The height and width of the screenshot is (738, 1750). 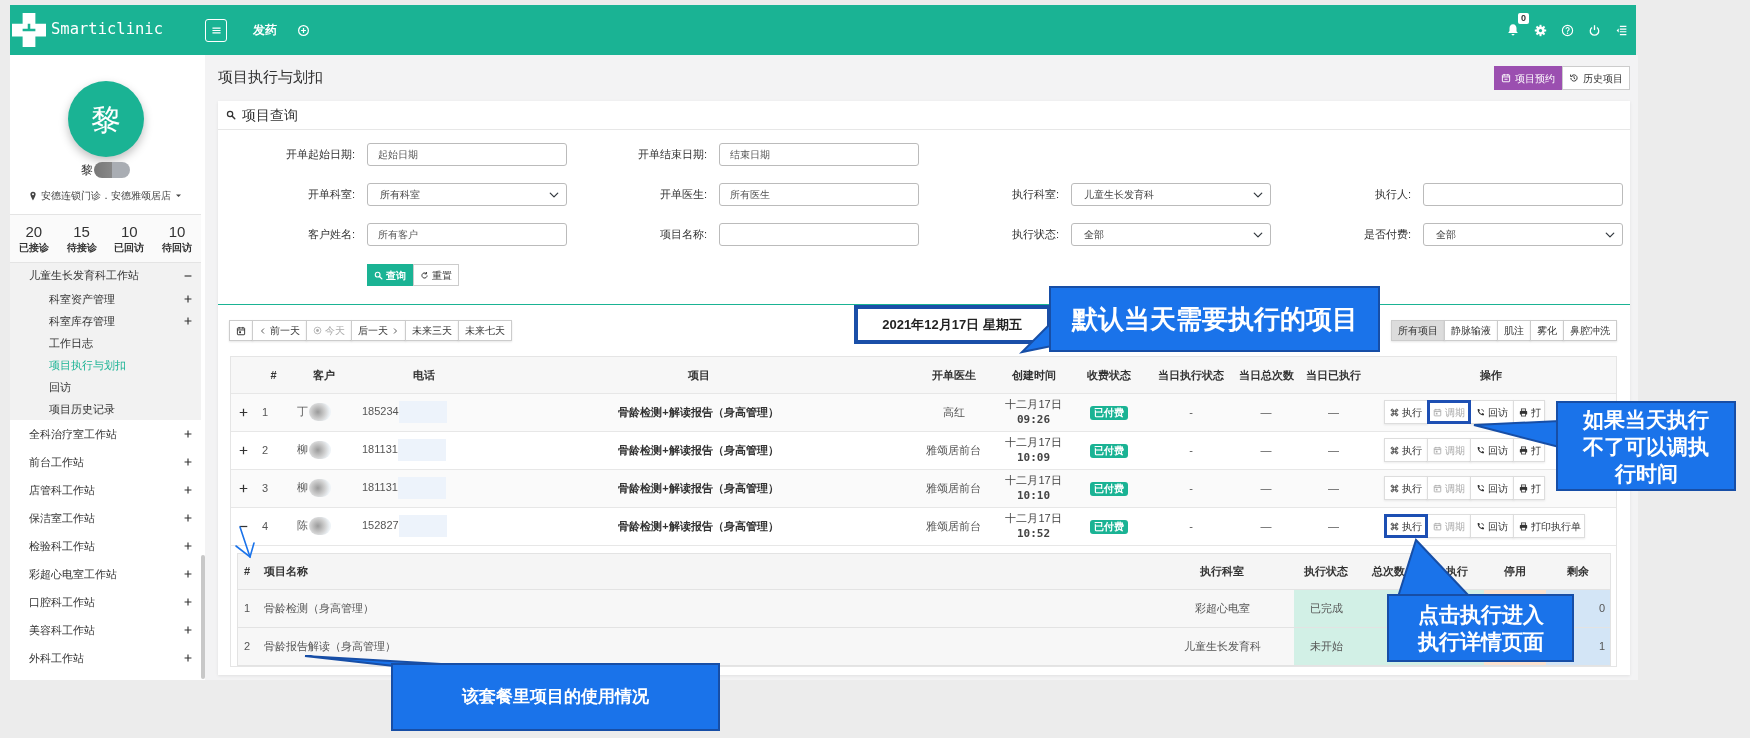 I want to click on created-time: 10:09, so click(x=1033, y=458).